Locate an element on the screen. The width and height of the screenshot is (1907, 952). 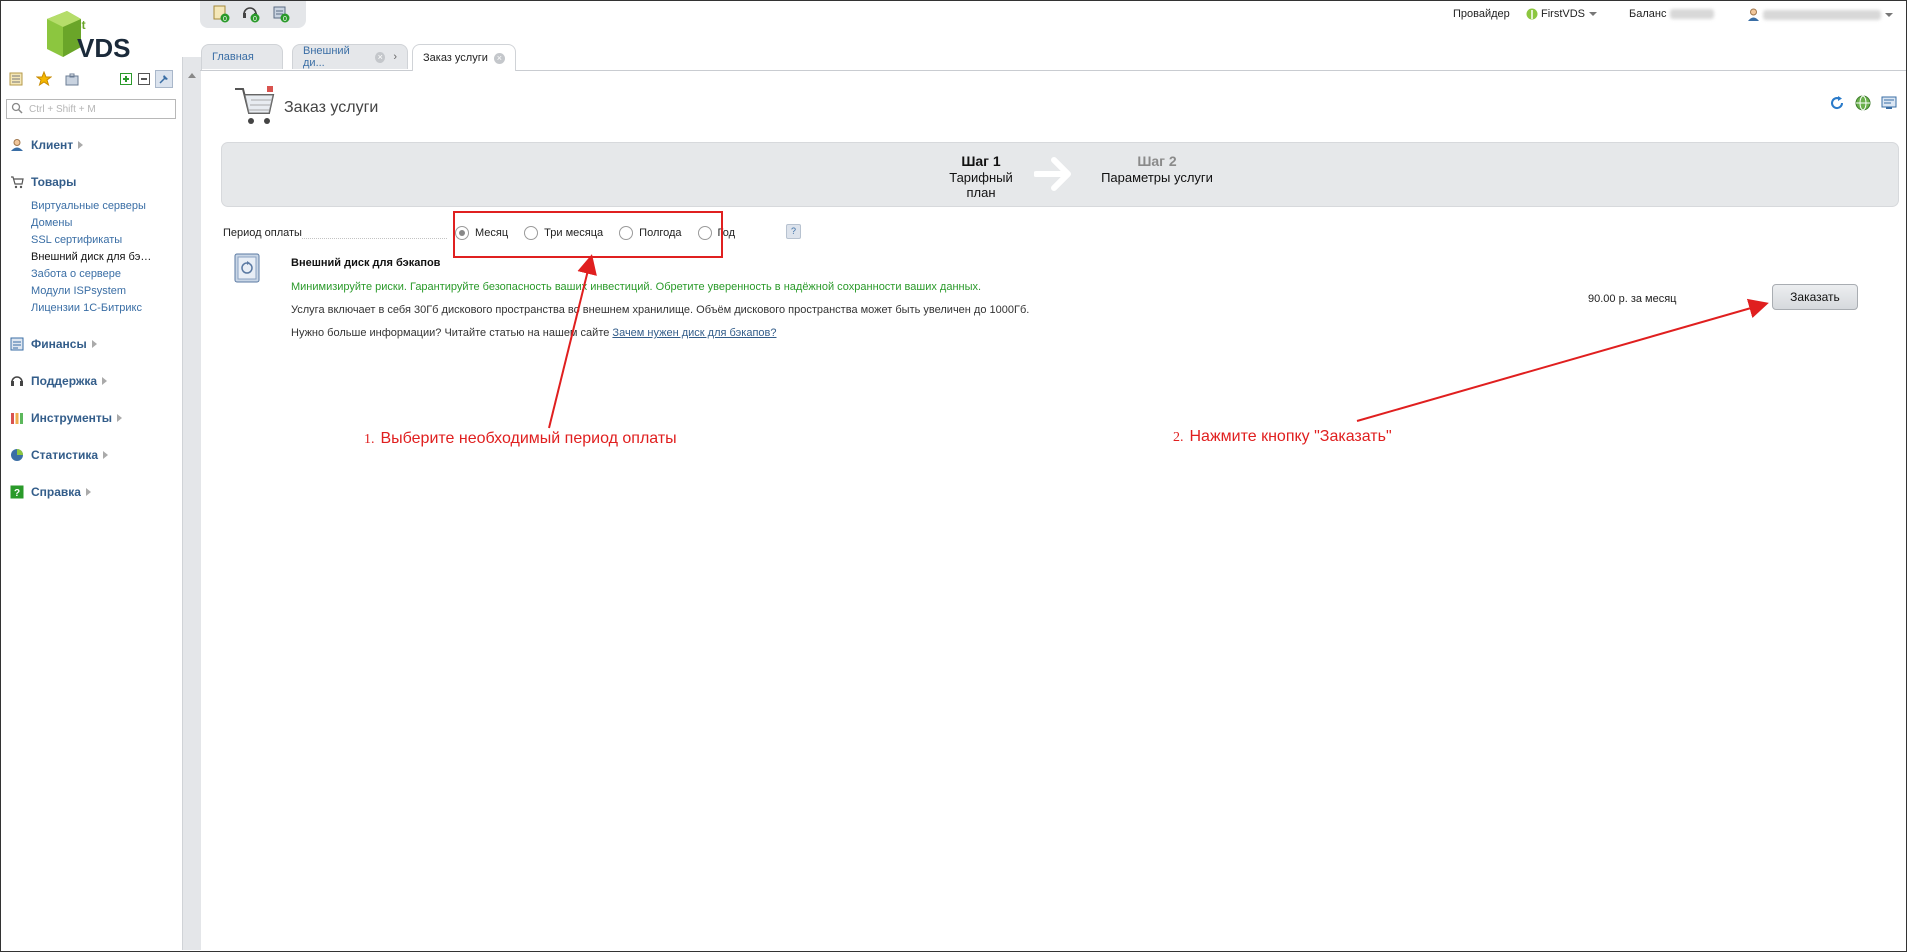
annotation-step-2: 2. Нажмите кнопку "Заказать" is located at coordinates (1282, 436).